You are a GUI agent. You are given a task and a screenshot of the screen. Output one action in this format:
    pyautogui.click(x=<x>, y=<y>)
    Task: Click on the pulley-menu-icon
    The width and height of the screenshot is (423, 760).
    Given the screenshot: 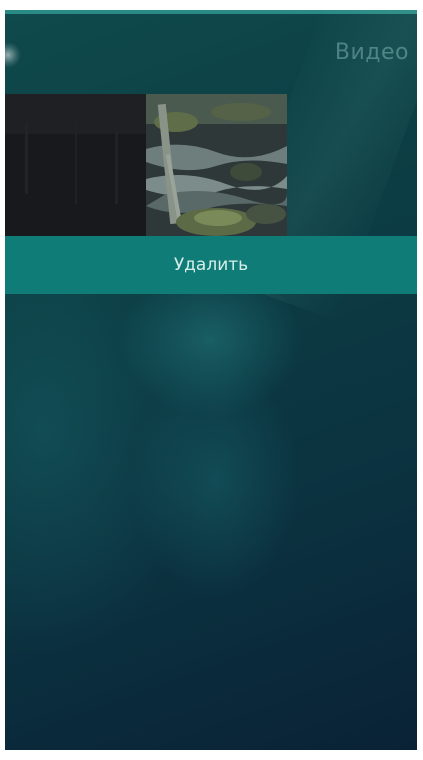 What is the action you would take?
    pyautogui.click(x=13, y=55)
    